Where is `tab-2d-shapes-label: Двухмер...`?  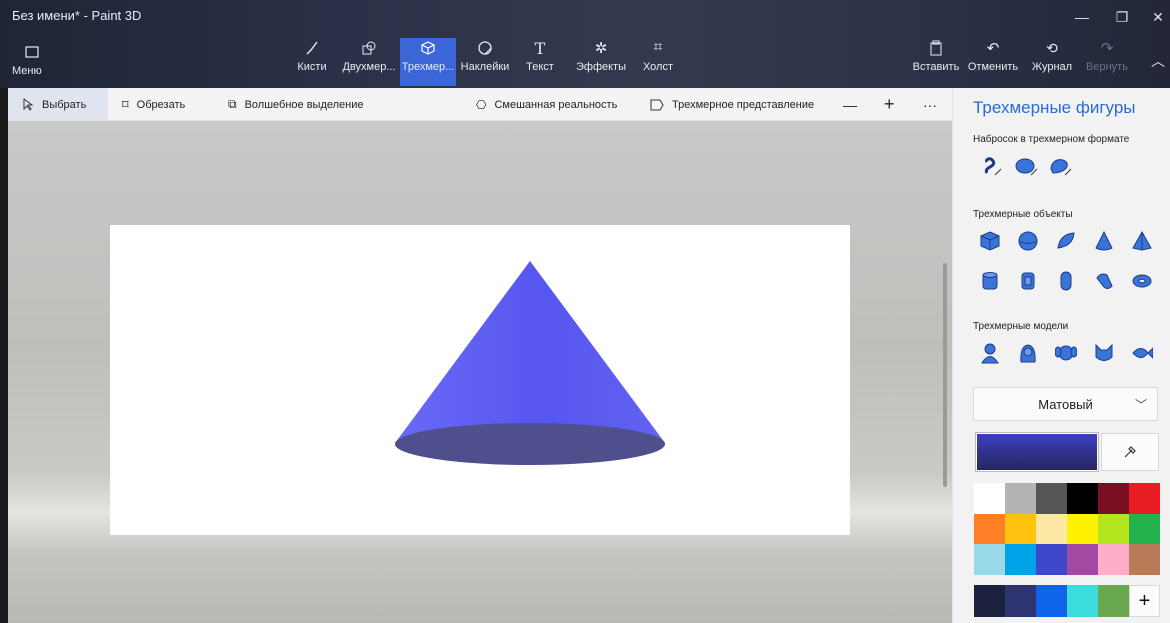 tab-2d-shapes-label: Двухмер... is located at coordinates (369, 67).